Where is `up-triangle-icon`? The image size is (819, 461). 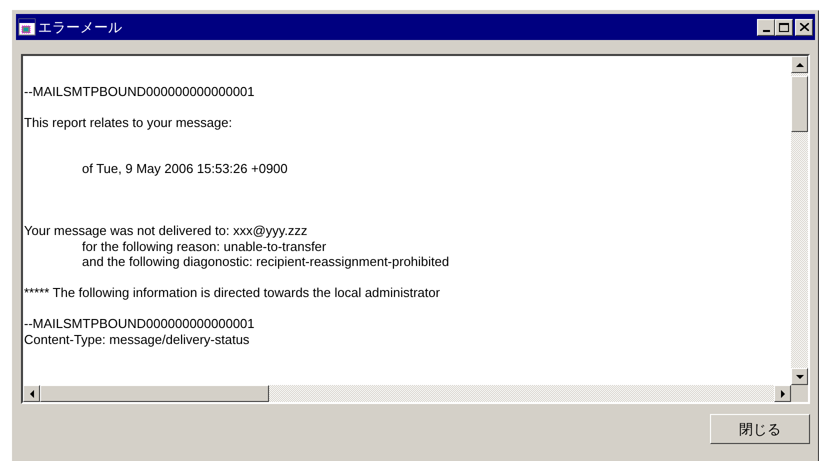
up-triangle-icon is located at coordinates (800, 64).